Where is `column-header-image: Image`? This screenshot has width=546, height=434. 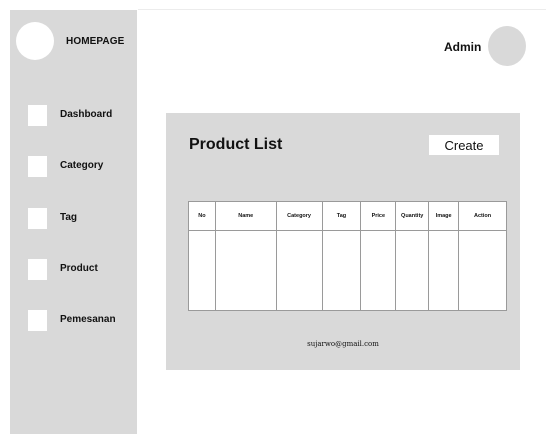
column-header-image: Image is located at coordinates (444, 216).